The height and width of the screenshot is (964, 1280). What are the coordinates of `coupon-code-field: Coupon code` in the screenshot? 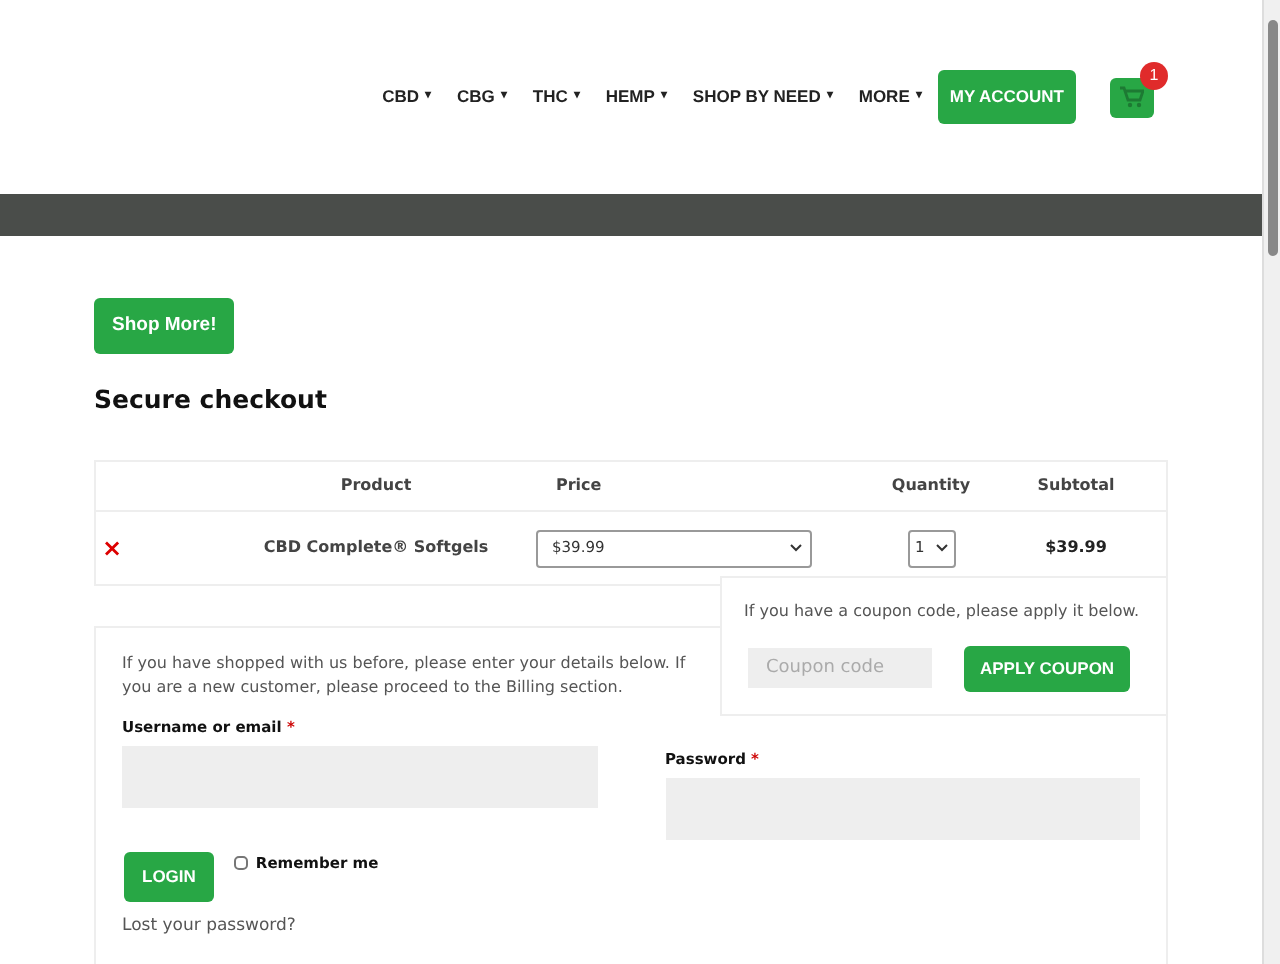 It's located at (840, 668).